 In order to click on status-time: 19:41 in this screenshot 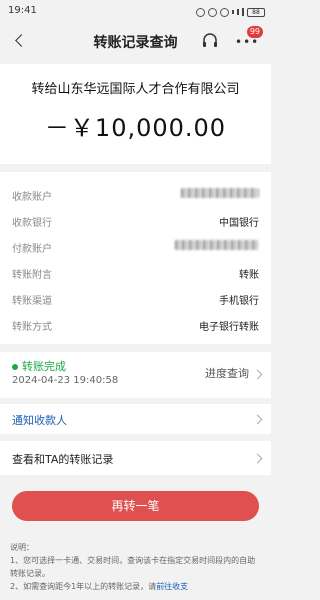, I will do `click(22, 10)`.